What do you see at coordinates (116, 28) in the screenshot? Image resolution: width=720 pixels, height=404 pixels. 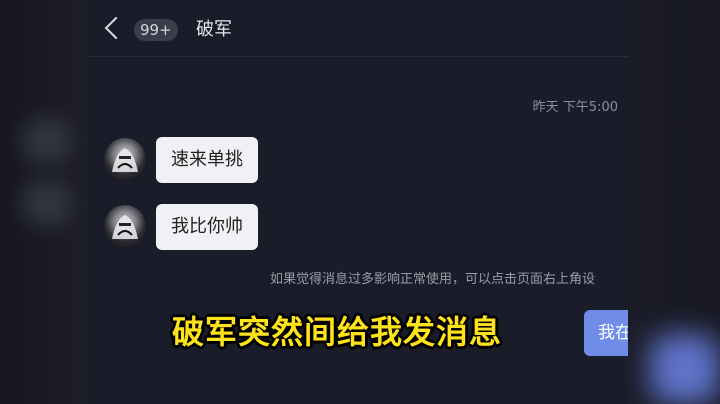 I see `chevron-left-icon` at bounding box center [116, 28].